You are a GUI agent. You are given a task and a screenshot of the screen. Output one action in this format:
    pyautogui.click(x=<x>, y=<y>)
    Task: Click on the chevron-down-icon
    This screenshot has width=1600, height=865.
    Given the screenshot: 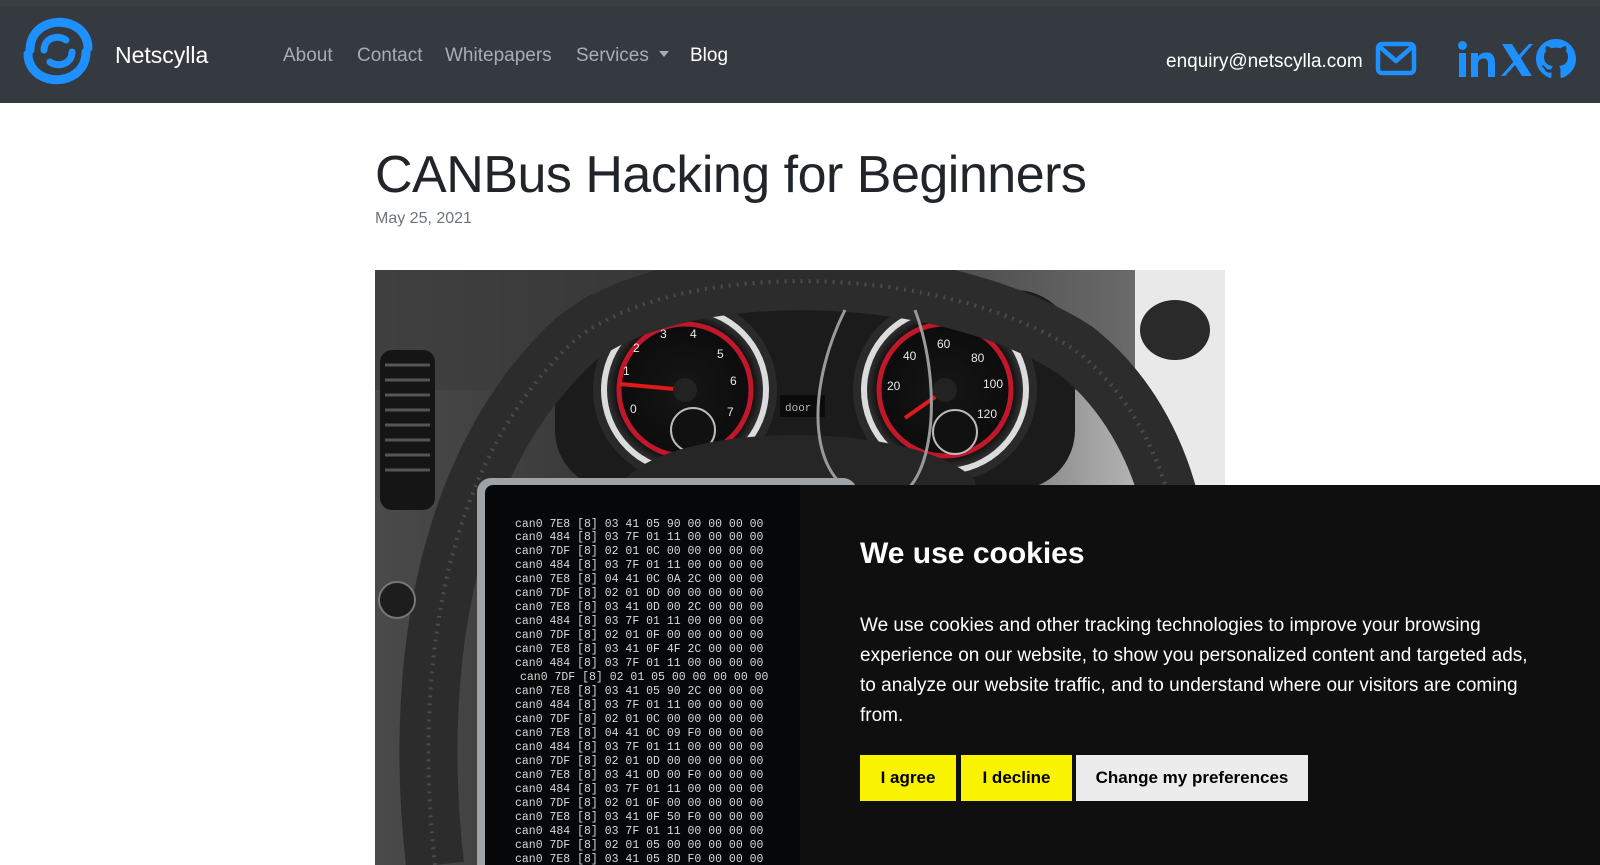 What is the action you would take?
    pyautogui.click(x=663, y=53)
    